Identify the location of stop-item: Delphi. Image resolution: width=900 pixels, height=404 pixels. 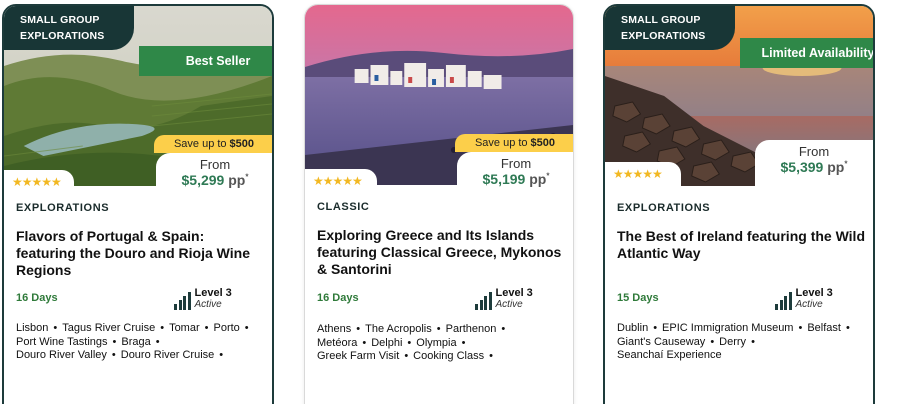
(387, 342).